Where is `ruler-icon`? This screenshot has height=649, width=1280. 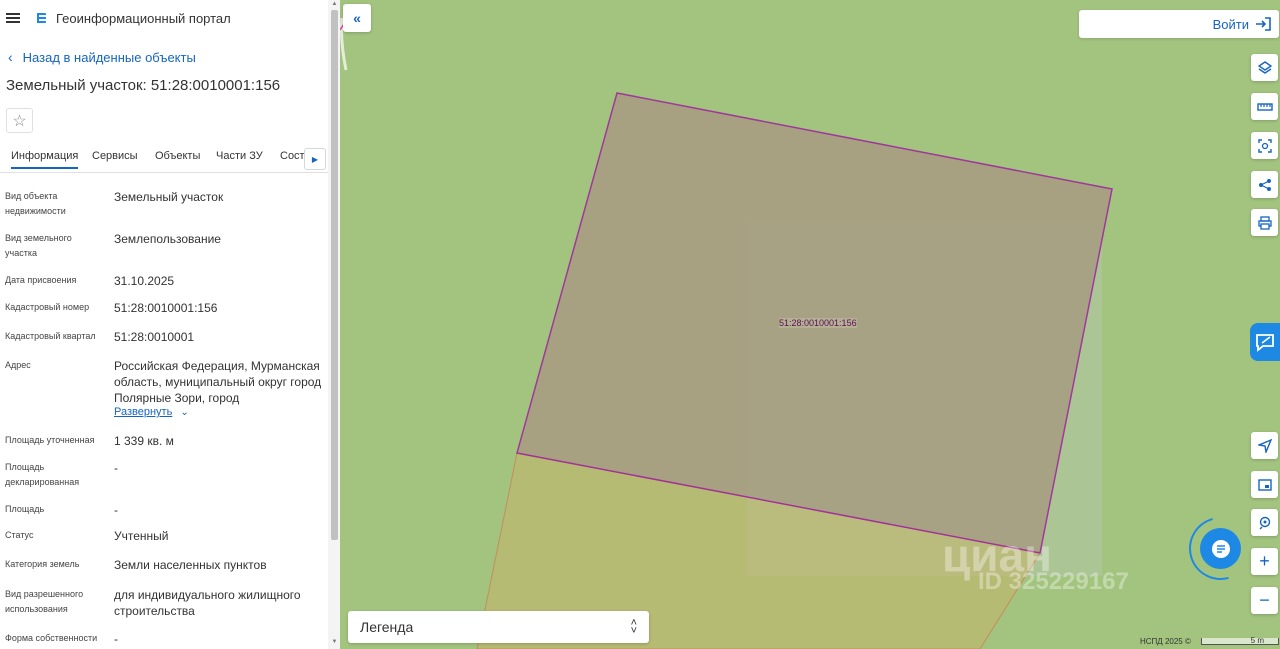
ruler-icon is located at coordinates (1264, 106).